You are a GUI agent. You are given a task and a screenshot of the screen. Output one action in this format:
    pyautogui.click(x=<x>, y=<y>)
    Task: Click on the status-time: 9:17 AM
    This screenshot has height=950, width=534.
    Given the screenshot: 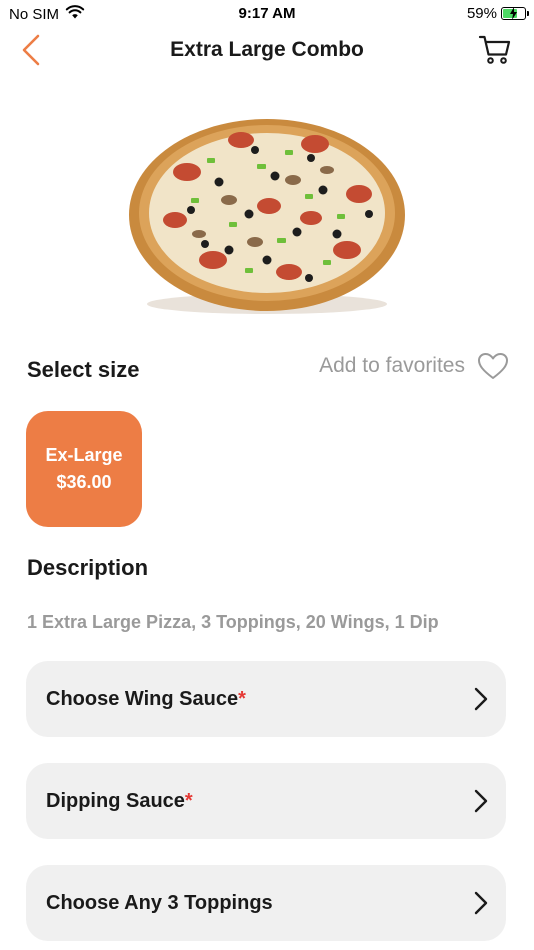 What is the action you would take?
    pyautogui.click(x=267, y=13)
    